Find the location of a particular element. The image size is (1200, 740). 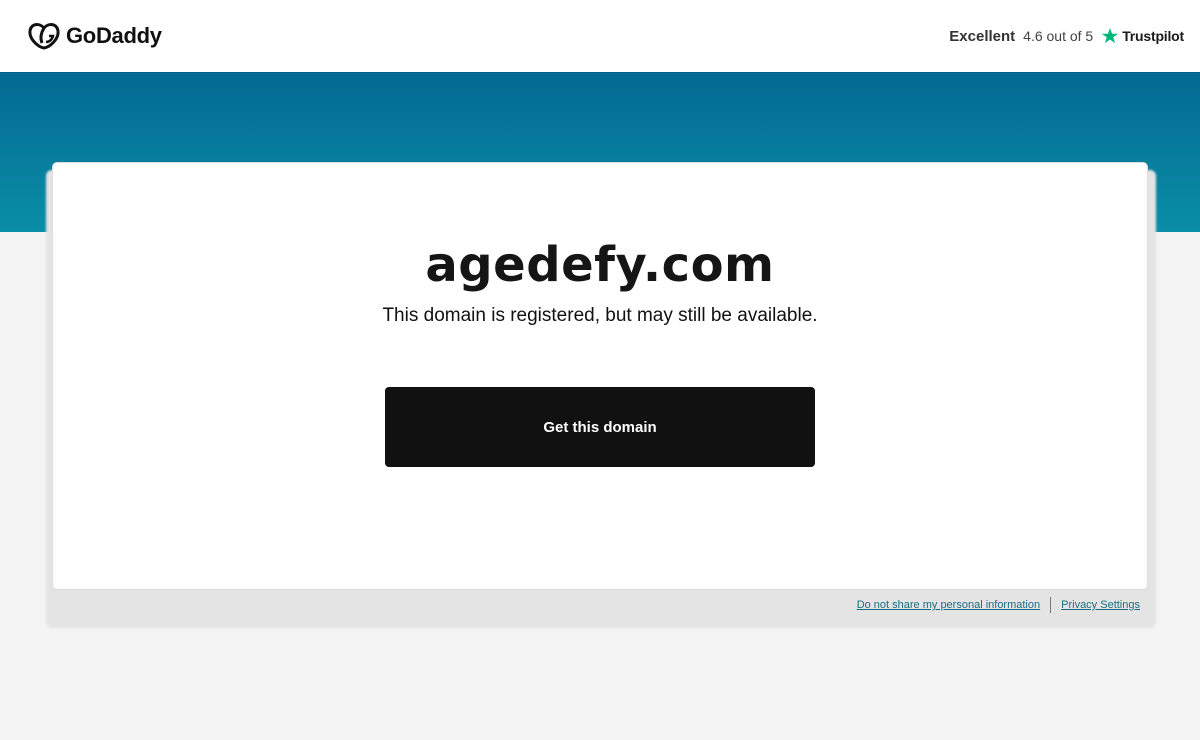

do-not-share-link: Do not share my personal information is located at coordinates (948, 605).